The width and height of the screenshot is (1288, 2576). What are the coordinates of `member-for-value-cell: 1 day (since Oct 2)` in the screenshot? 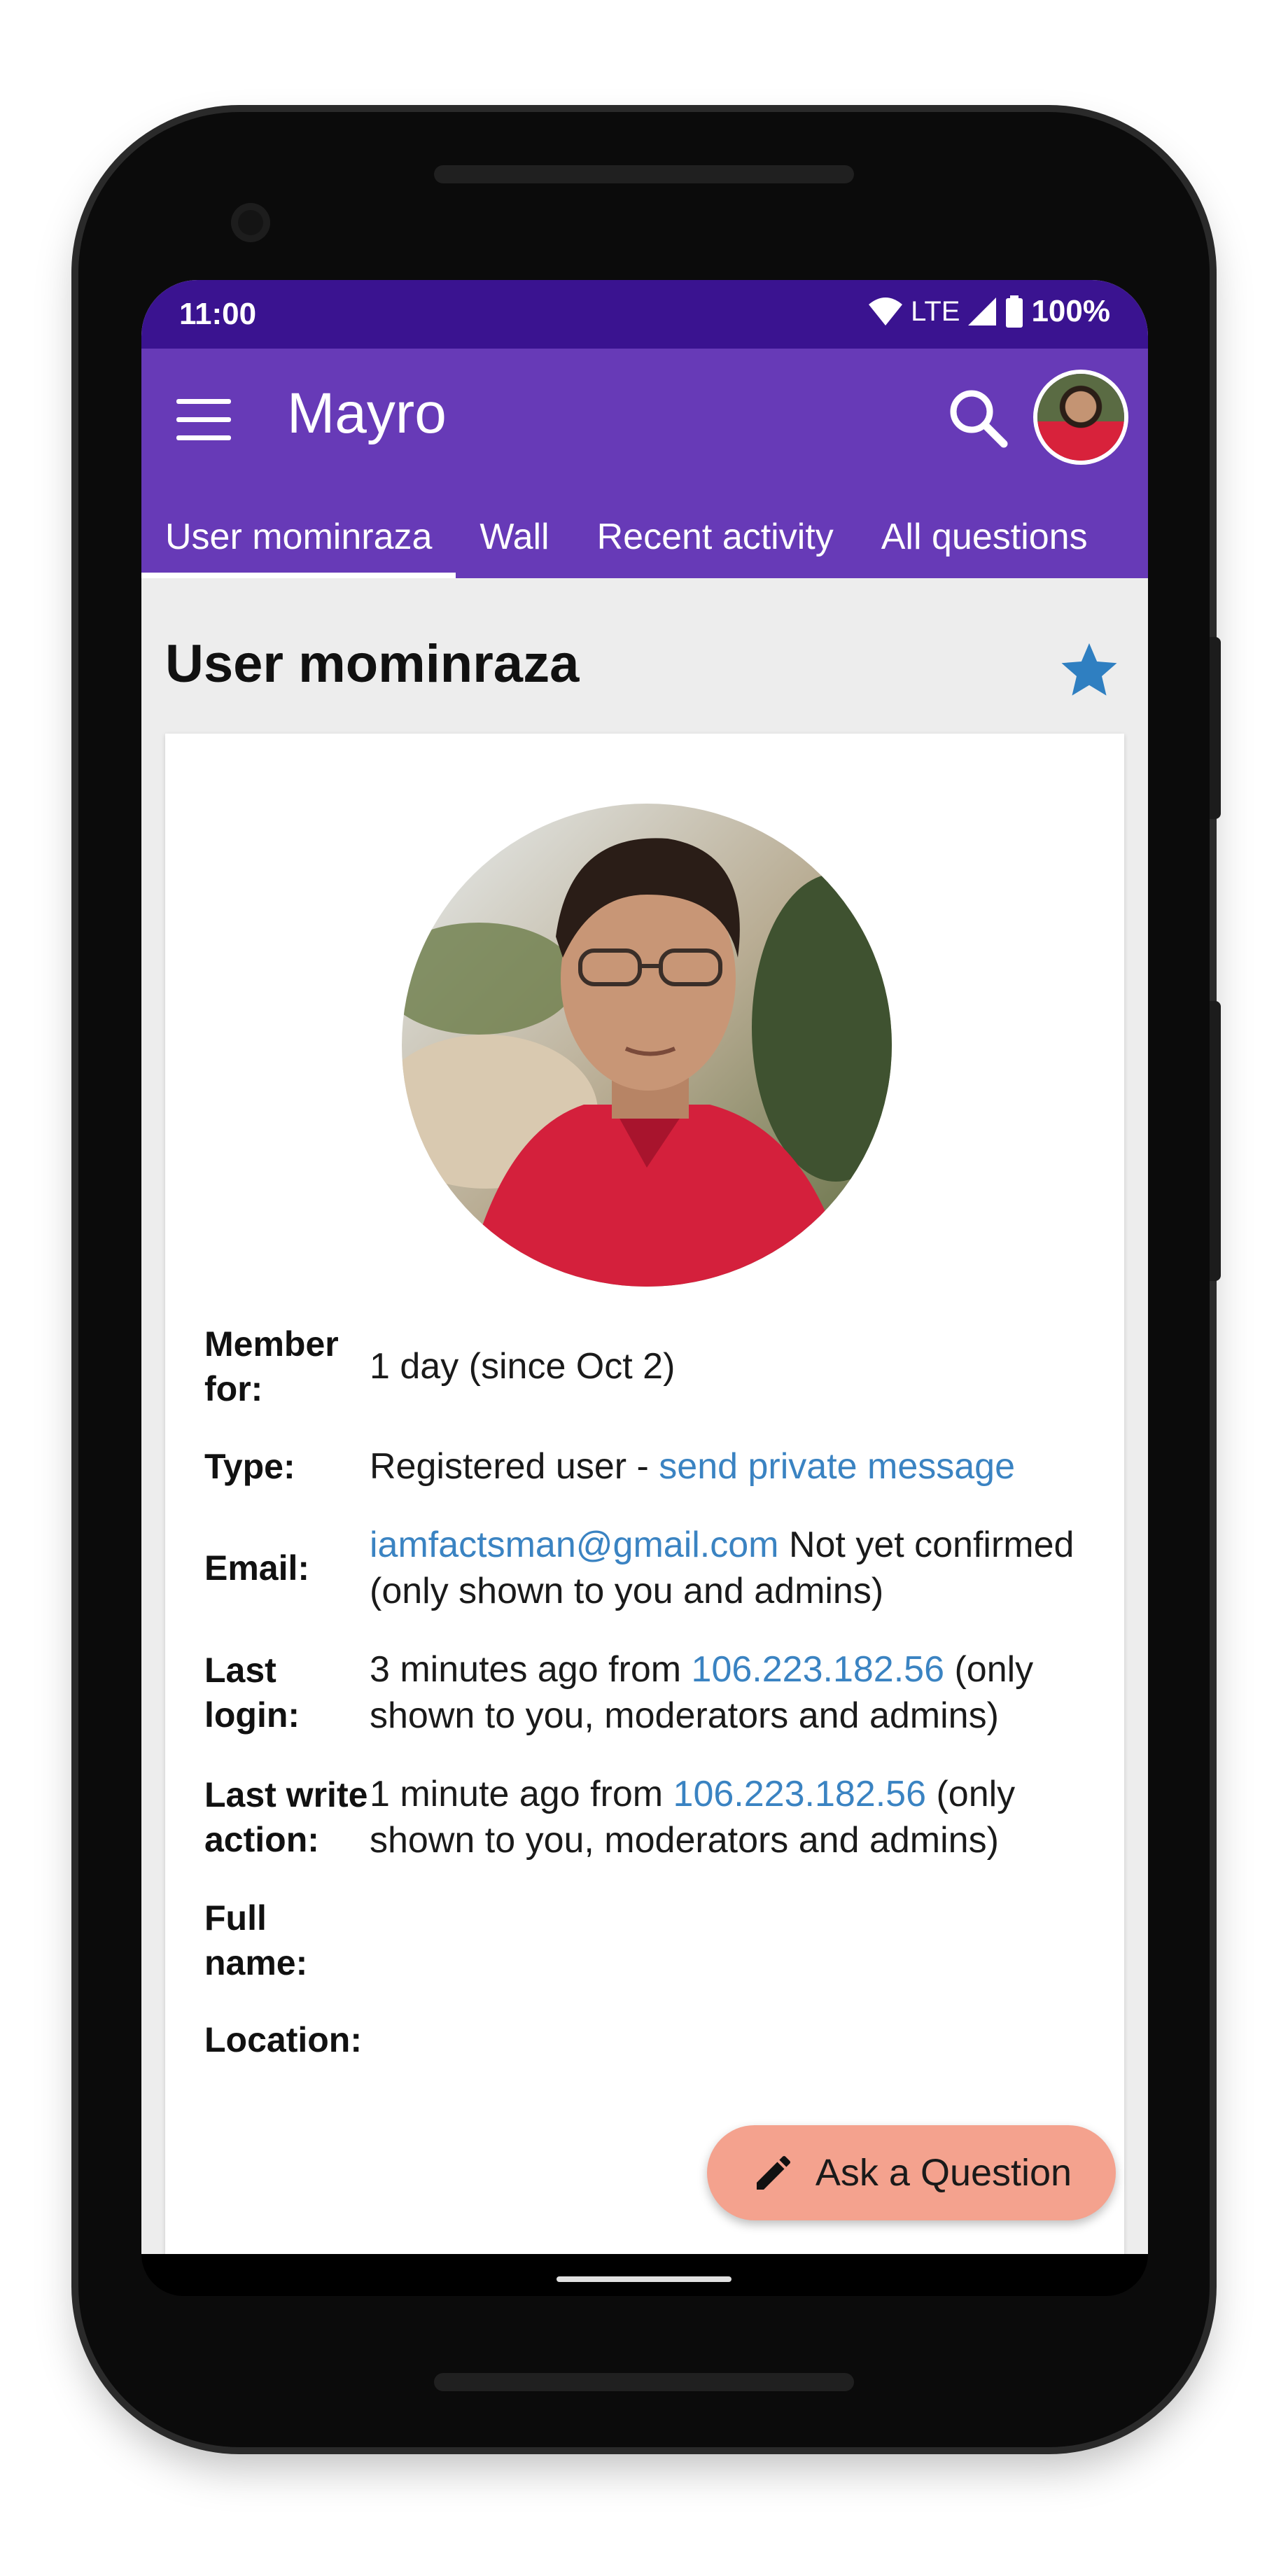 It's located at (731, 1366).